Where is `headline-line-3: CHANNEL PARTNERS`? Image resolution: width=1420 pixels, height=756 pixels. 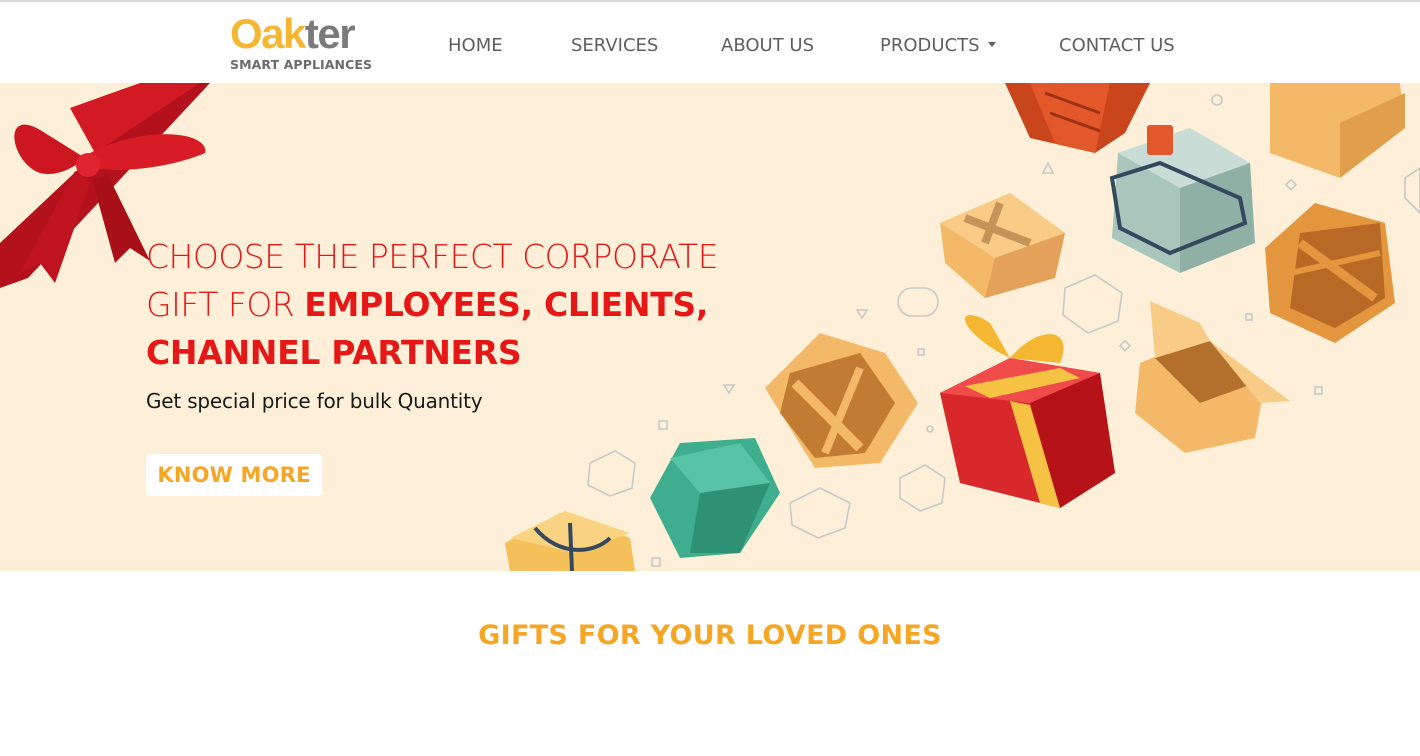 headline-line-3: CHANNEL PARTNERS is located at coordinates (432, 353).